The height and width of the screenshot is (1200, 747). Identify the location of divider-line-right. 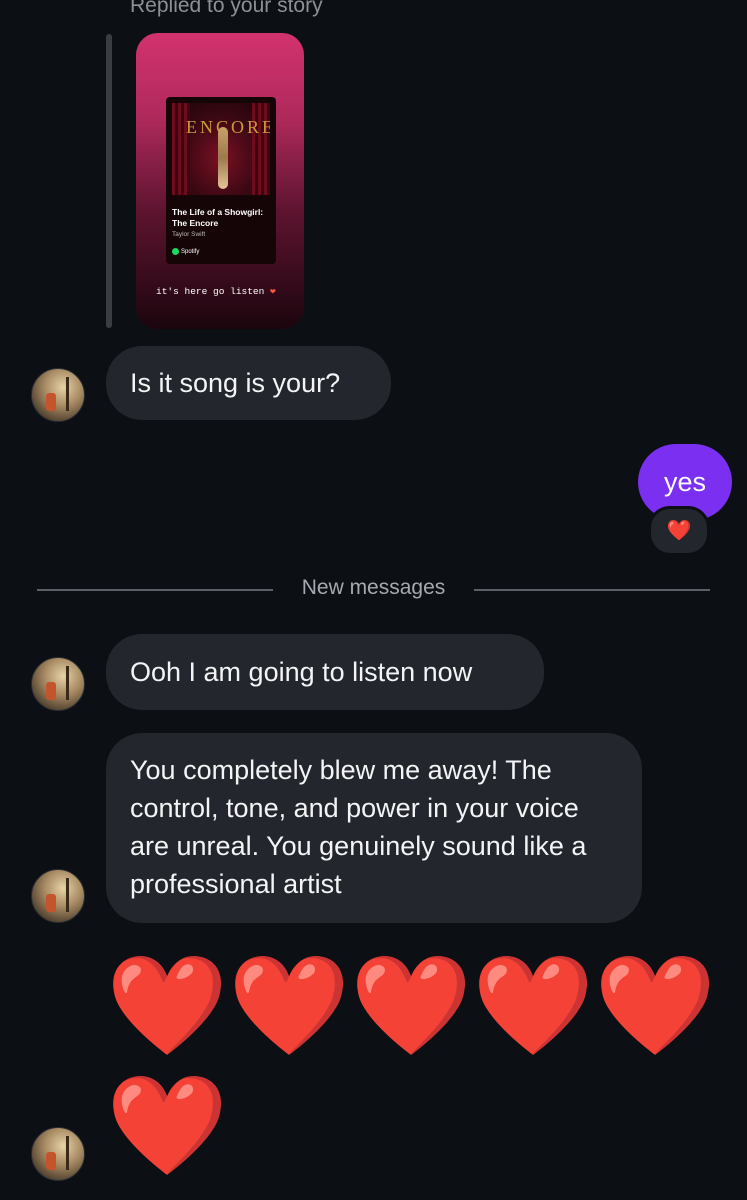
(592, 590).